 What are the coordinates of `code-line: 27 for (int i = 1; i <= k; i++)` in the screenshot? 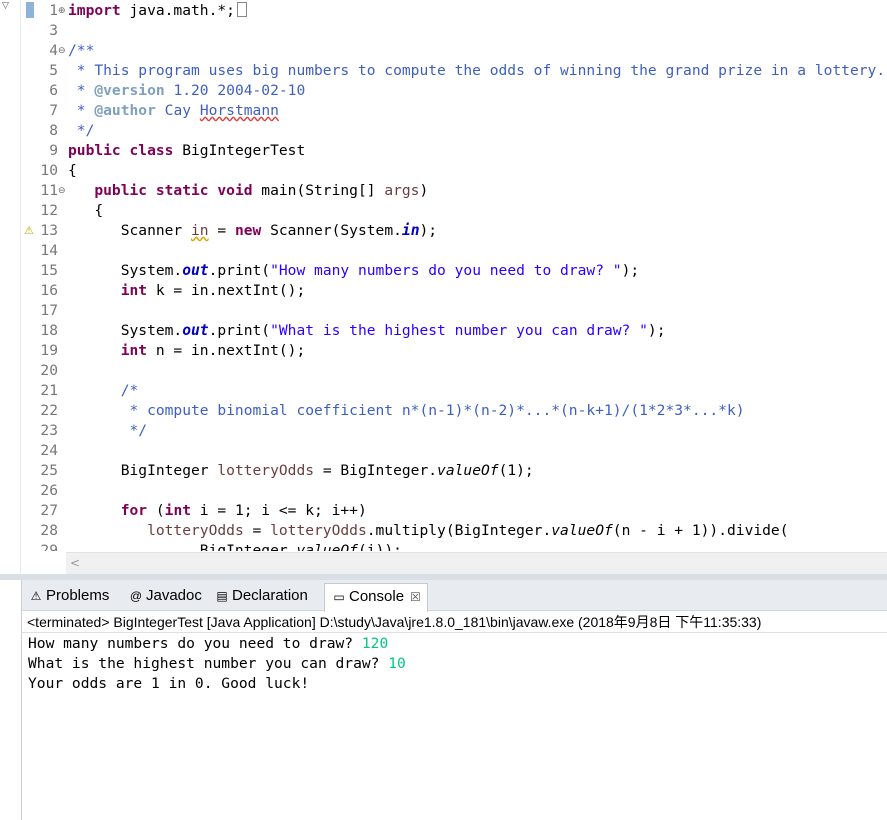 It's located at (454, 511).